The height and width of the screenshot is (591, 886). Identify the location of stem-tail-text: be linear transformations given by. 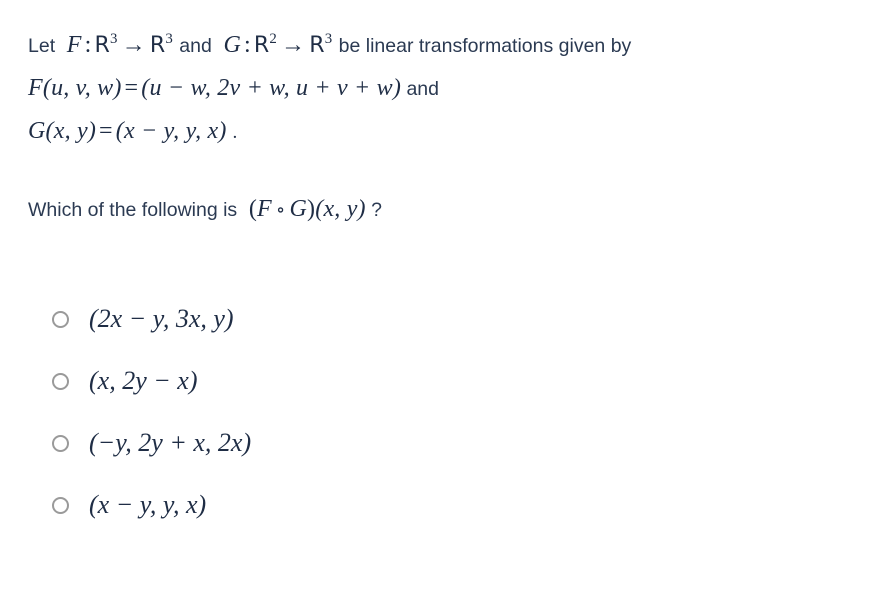
(485, 46).